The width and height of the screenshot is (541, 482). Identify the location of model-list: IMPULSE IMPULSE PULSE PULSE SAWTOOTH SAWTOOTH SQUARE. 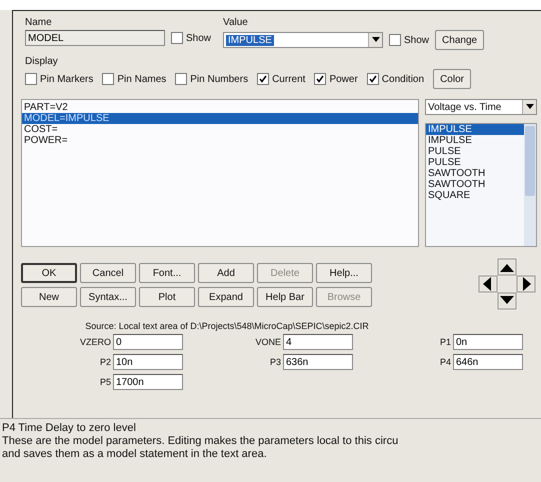
(481, 185).